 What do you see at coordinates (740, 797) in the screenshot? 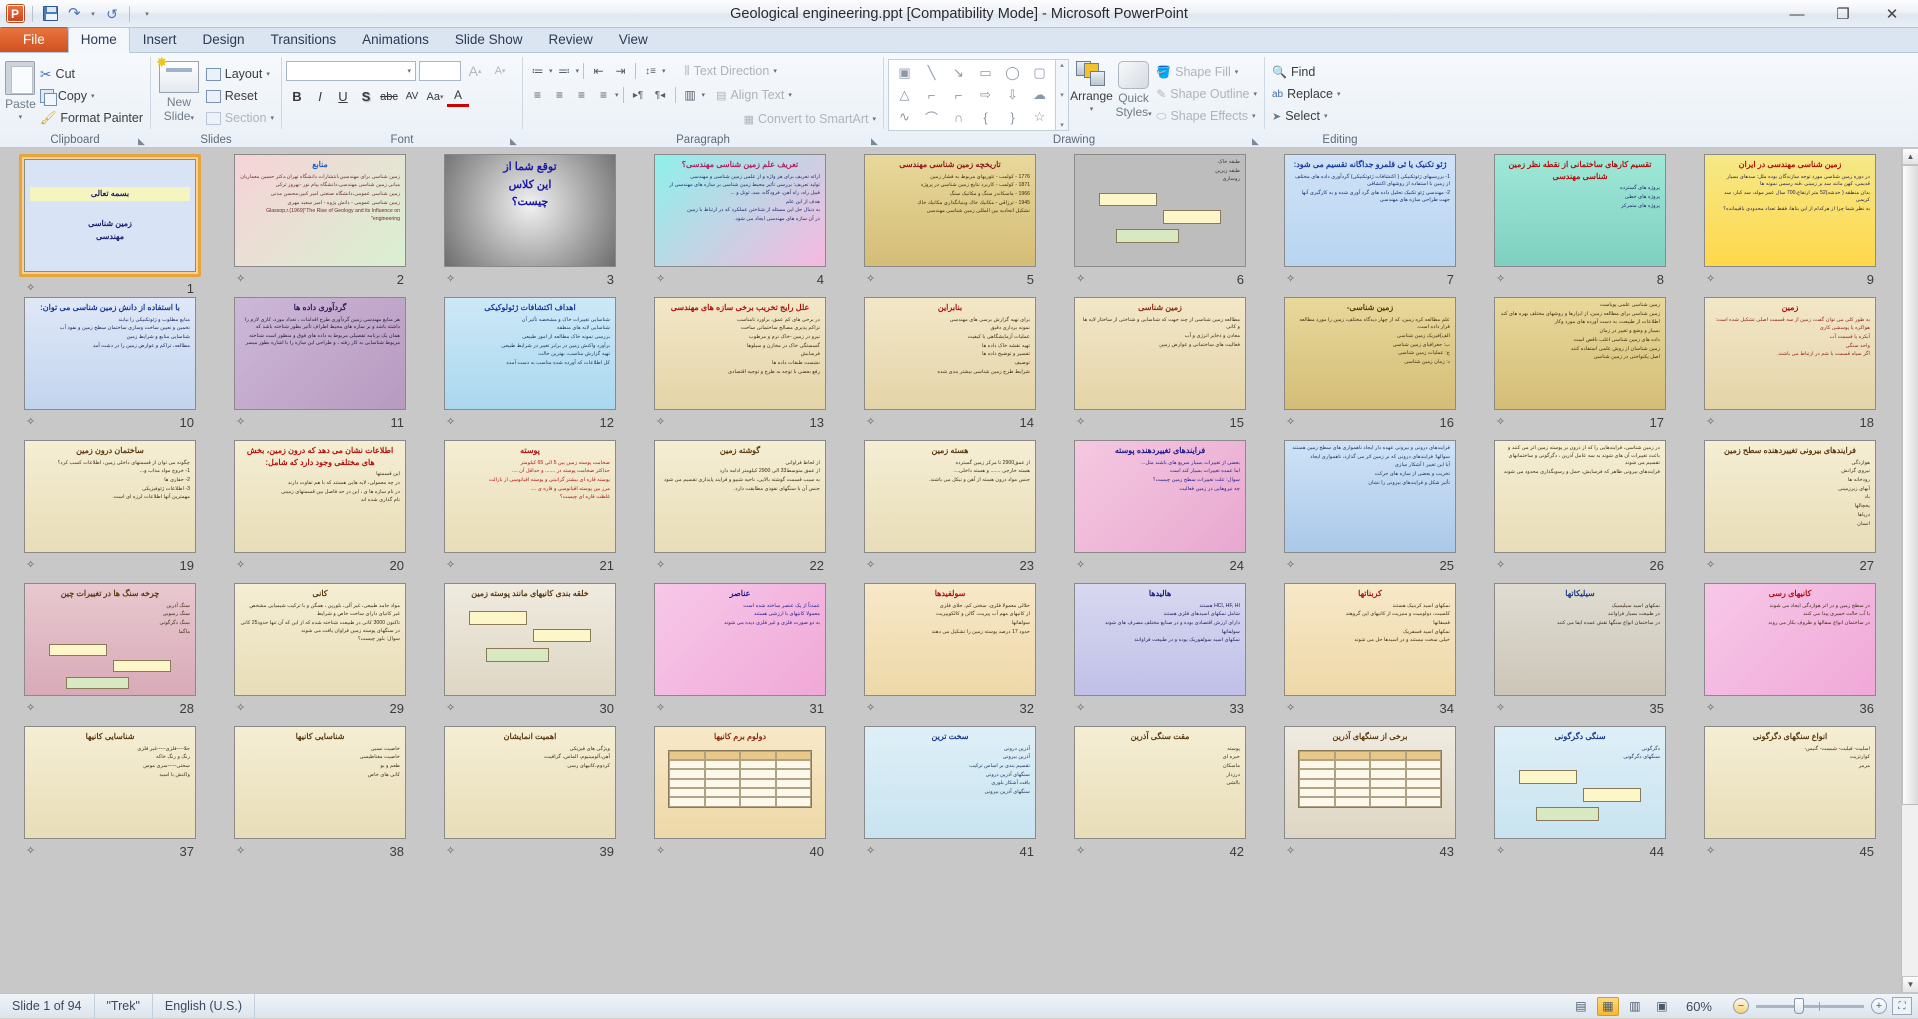
I see `slide-thumbnail-40: دولوم برم کانیها✧40` at bounding box center [740, 797].